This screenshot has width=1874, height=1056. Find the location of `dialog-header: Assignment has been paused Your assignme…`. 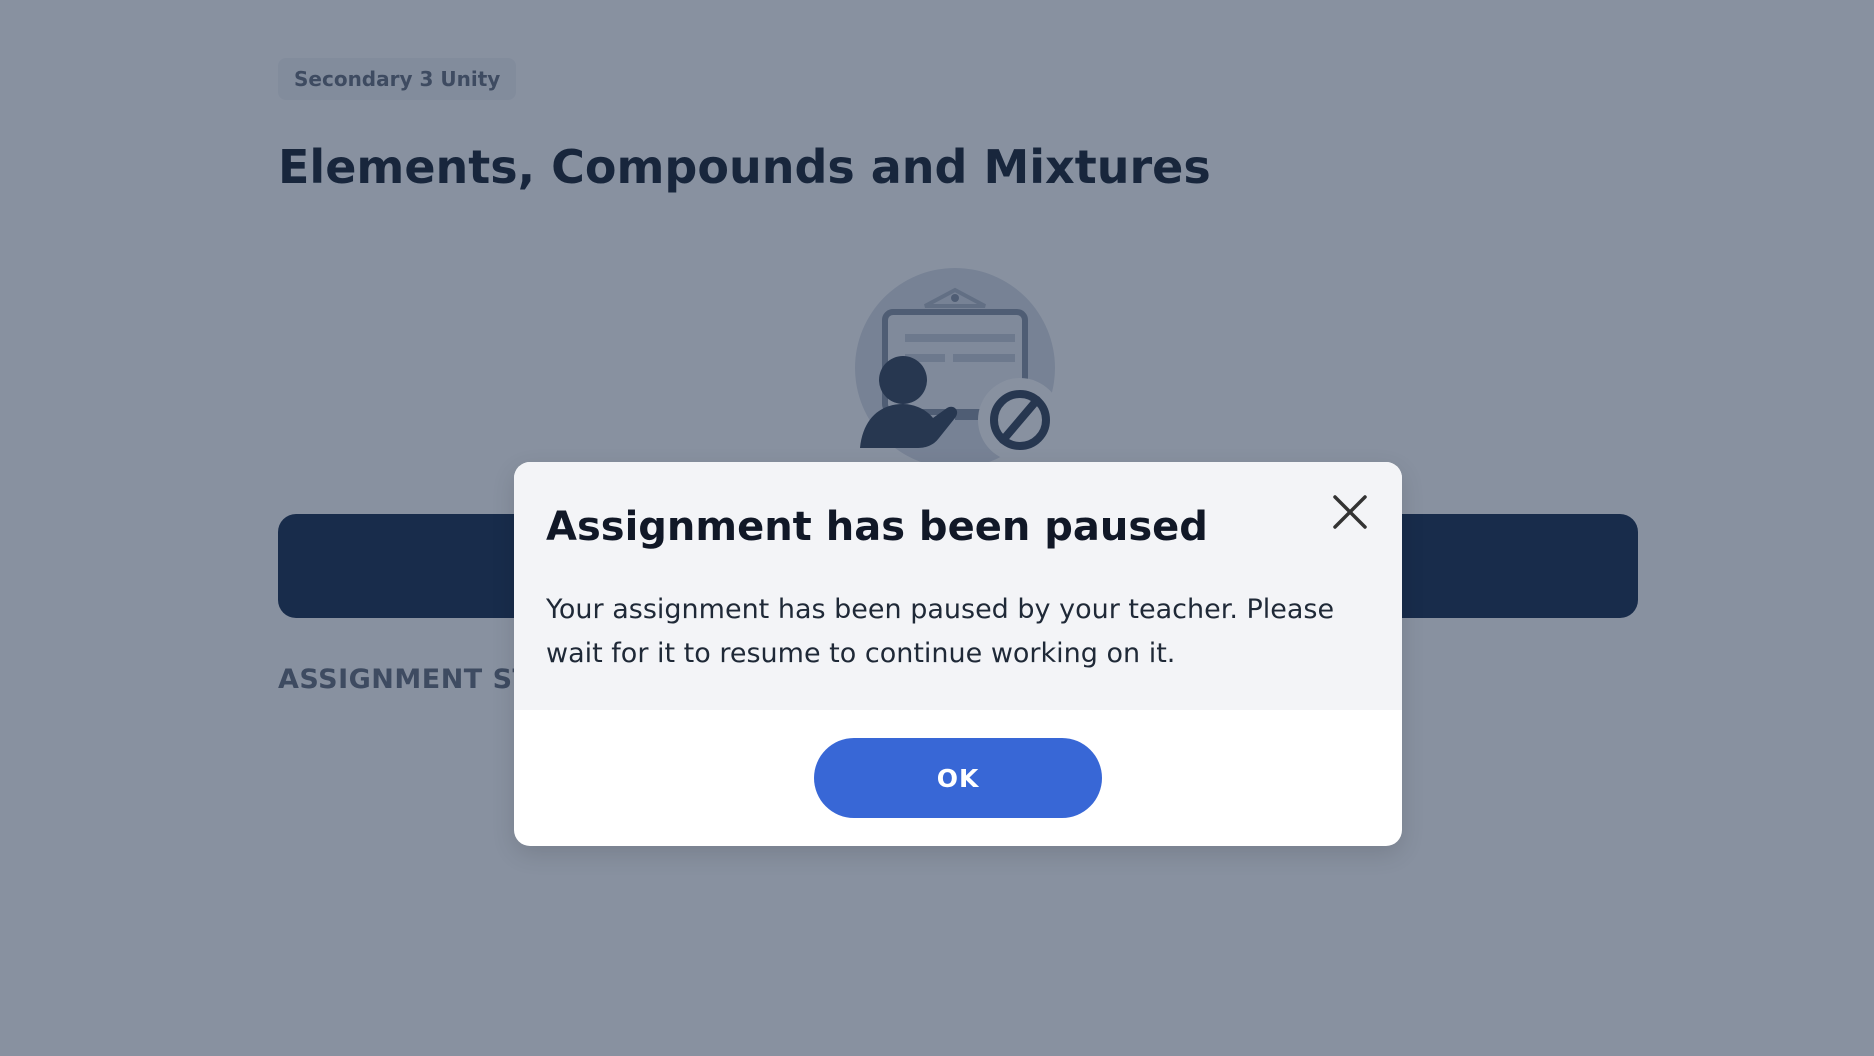

dialog-header: Assignment has been paused Your assignme… is located at coordinates (958, 586).